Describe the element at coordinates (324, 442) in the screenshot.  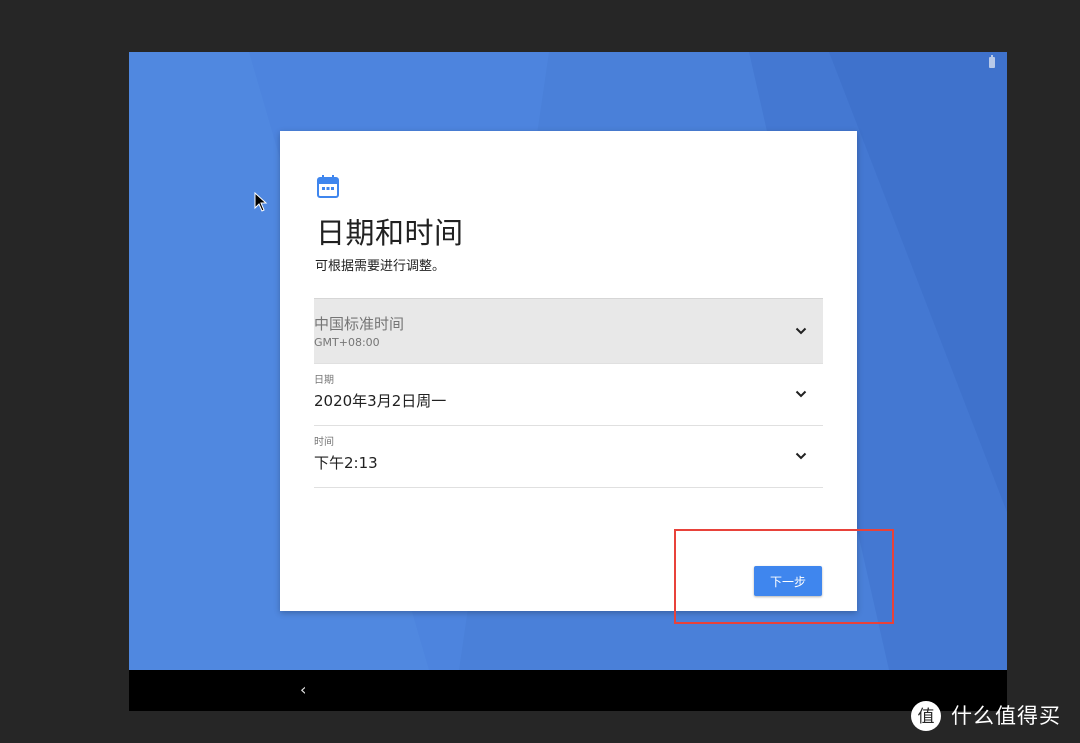
I see `time-label: 时间` at that location.